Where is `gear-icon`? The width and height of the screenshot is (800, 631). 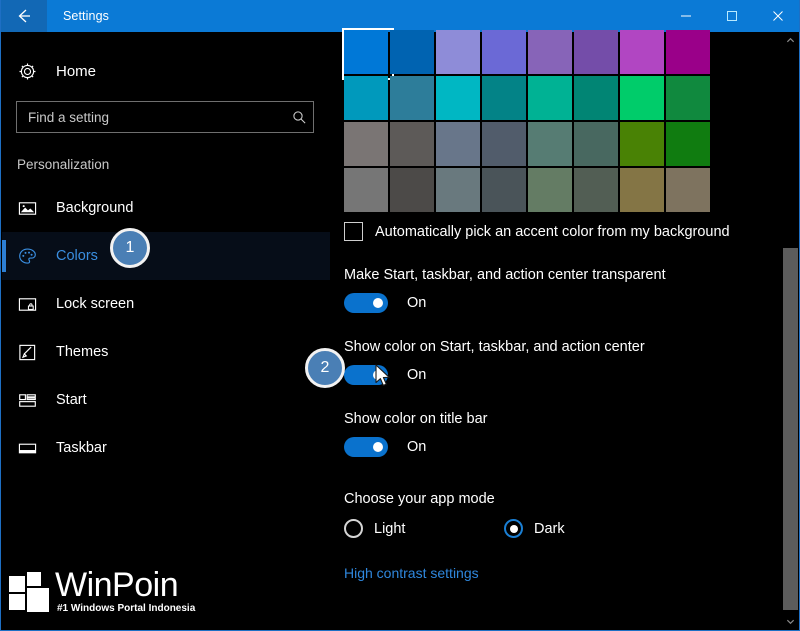
gear-icon is located at coordinates (33, 71).